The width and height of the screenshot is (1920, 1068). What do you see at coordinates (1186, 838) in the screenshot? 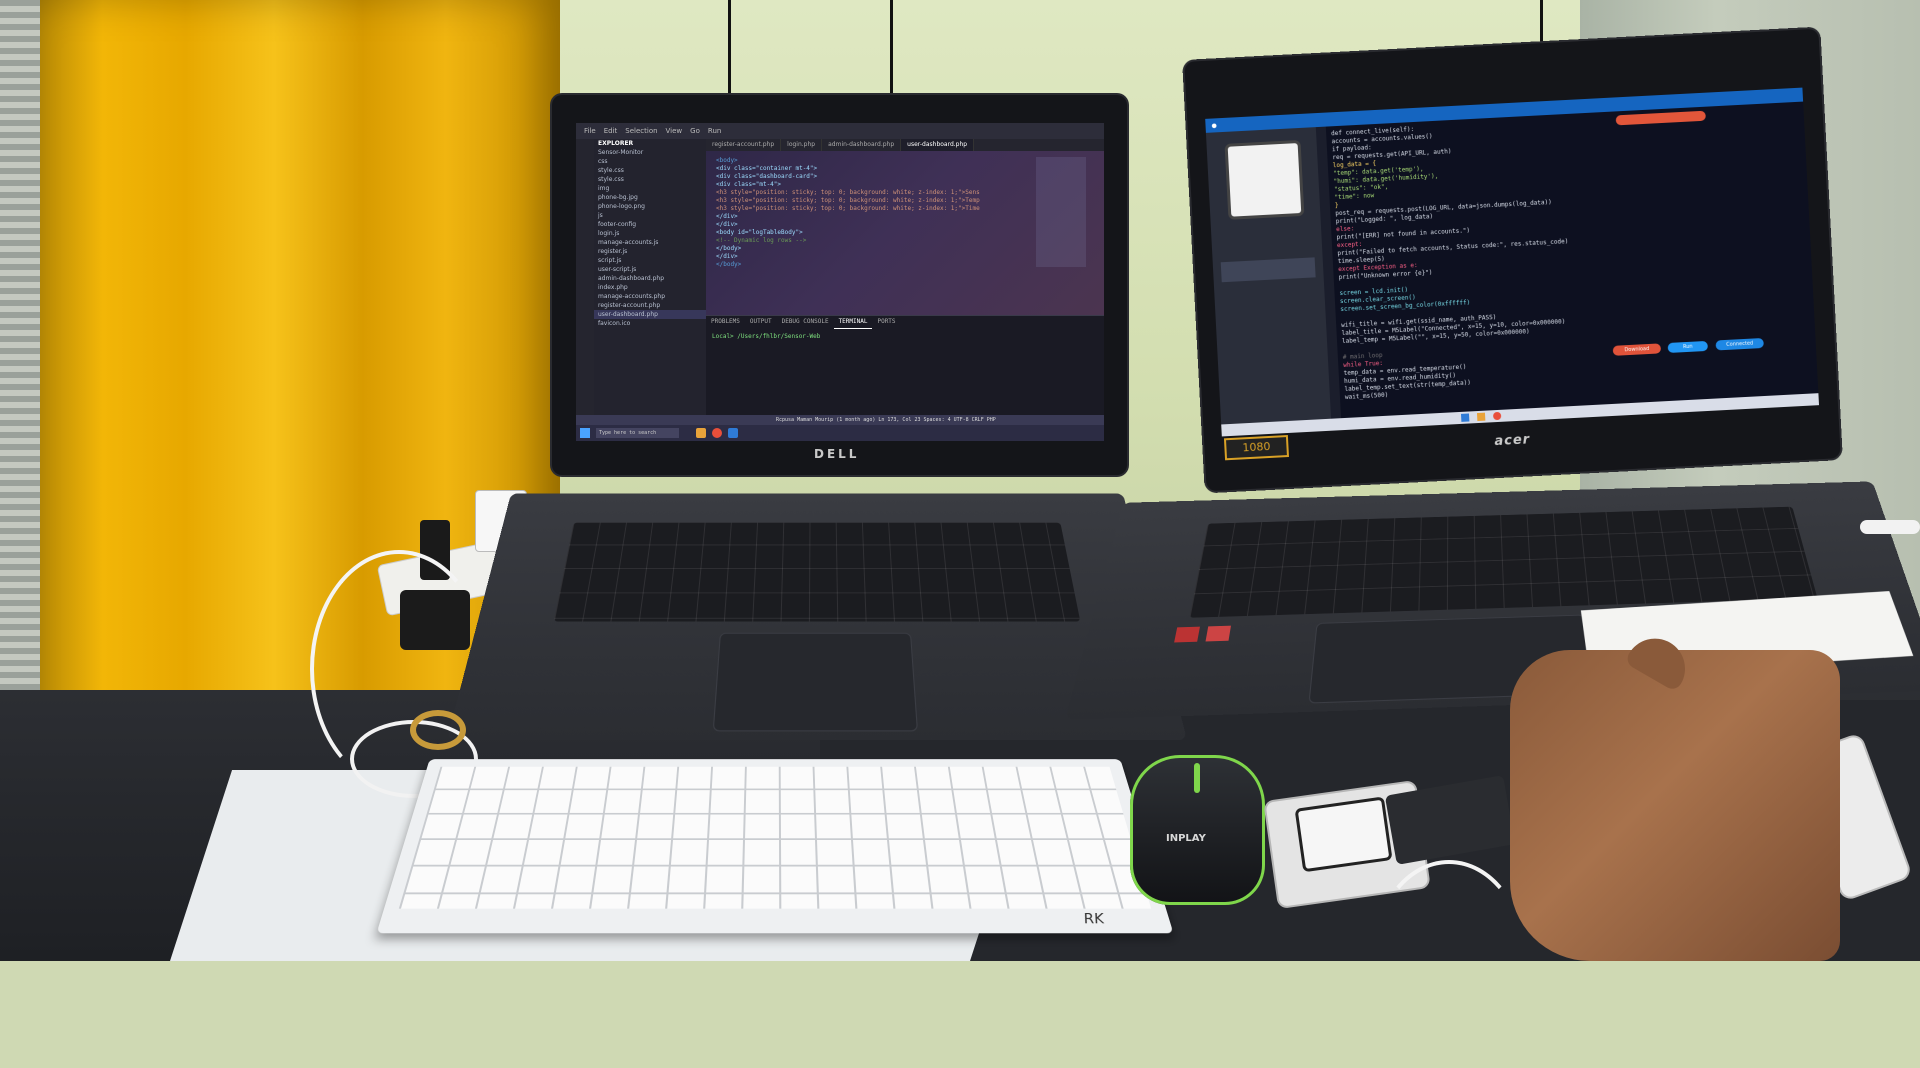
I see `mouse-brand: INPLAY` at bounding box center [1186, 838].